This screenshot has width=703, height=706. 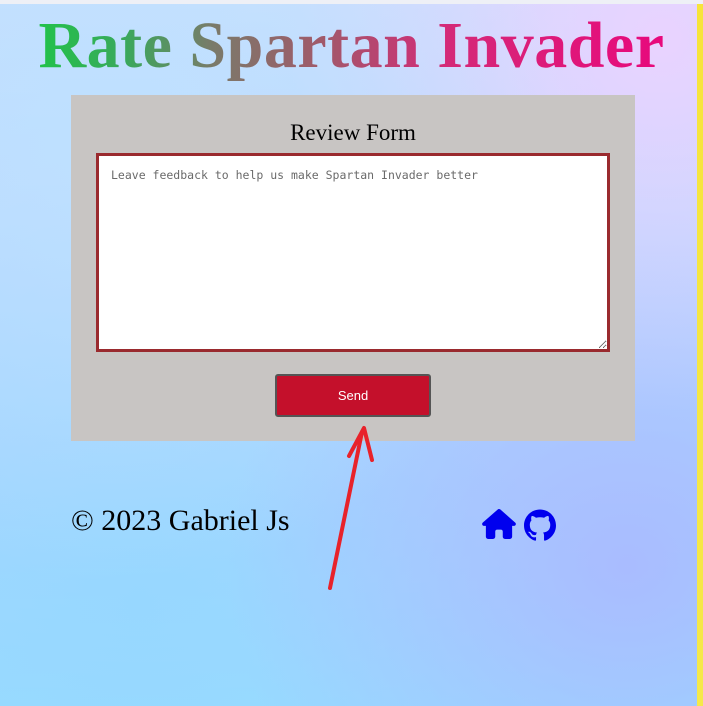 I want to click on github-icon, so click(x=540, y=525).